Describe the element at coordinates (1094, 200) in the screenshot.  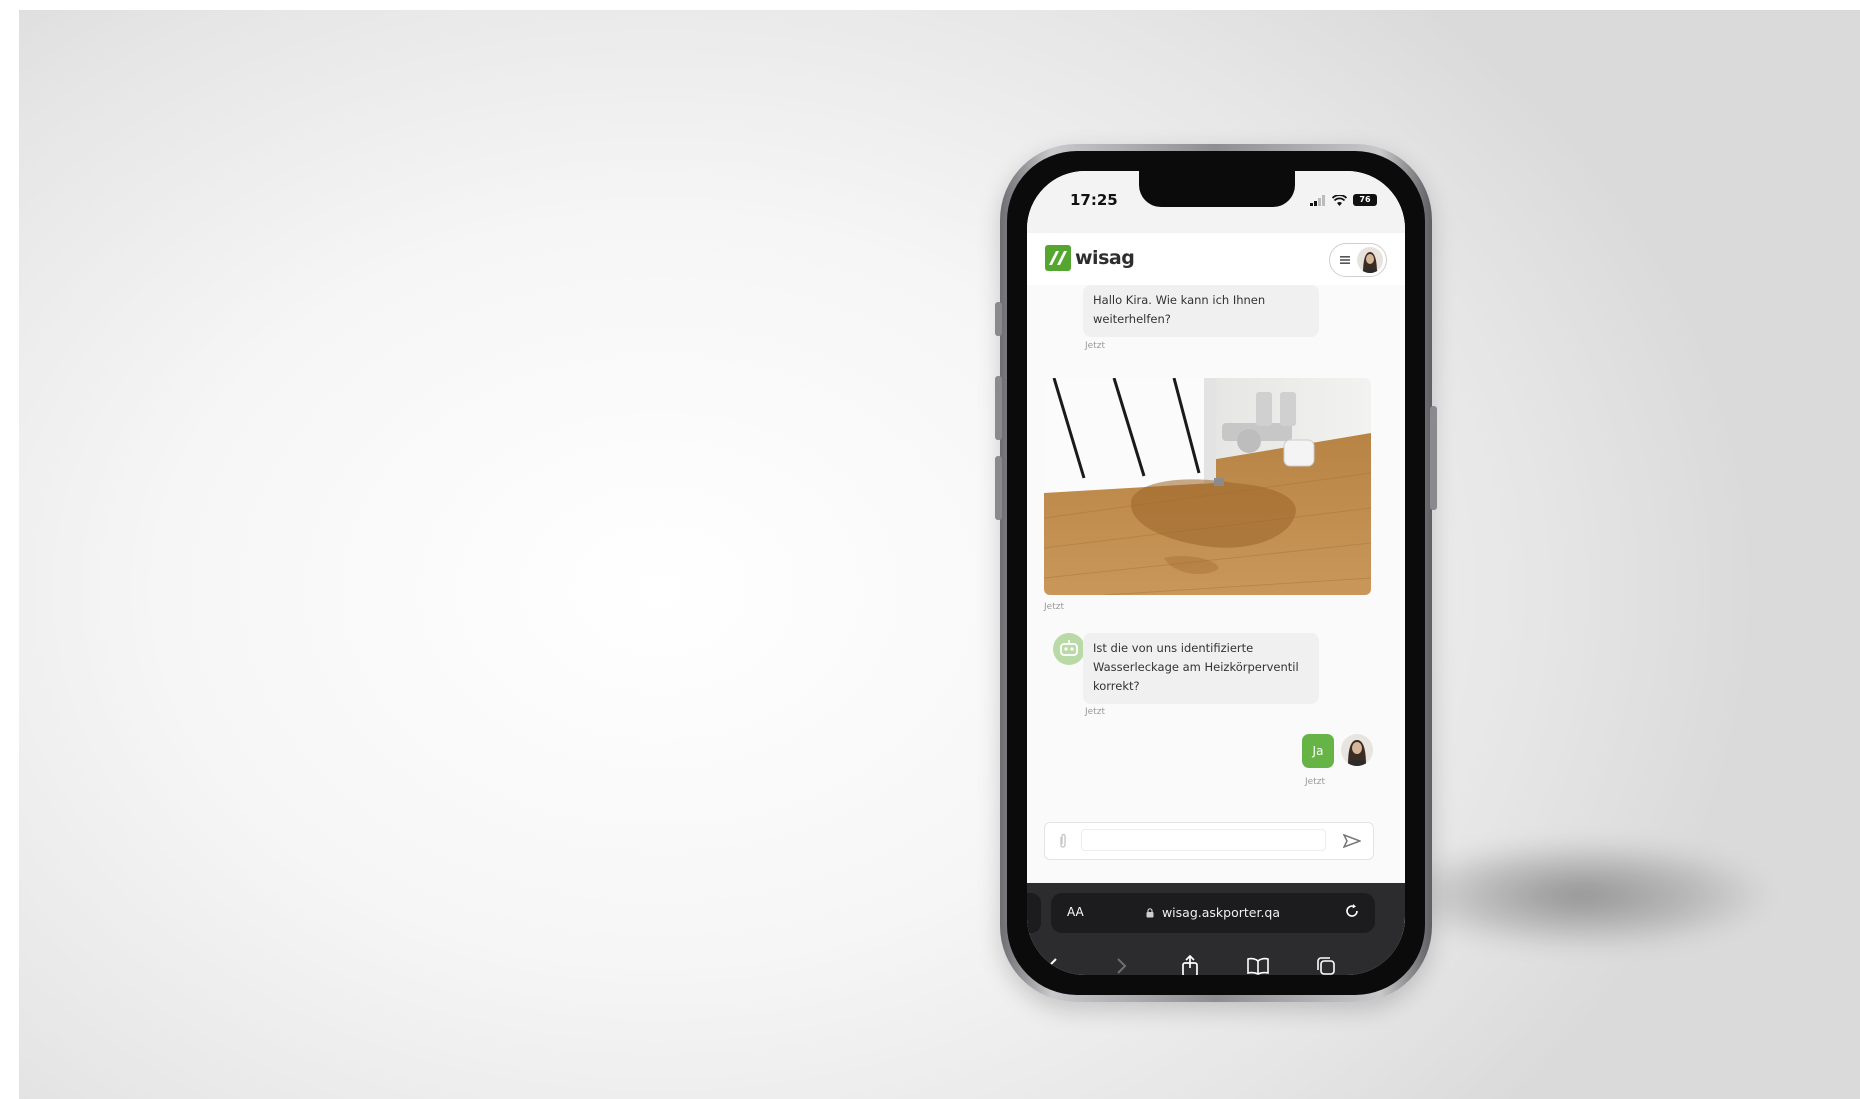
I see `status-time: 17:25` at that location.